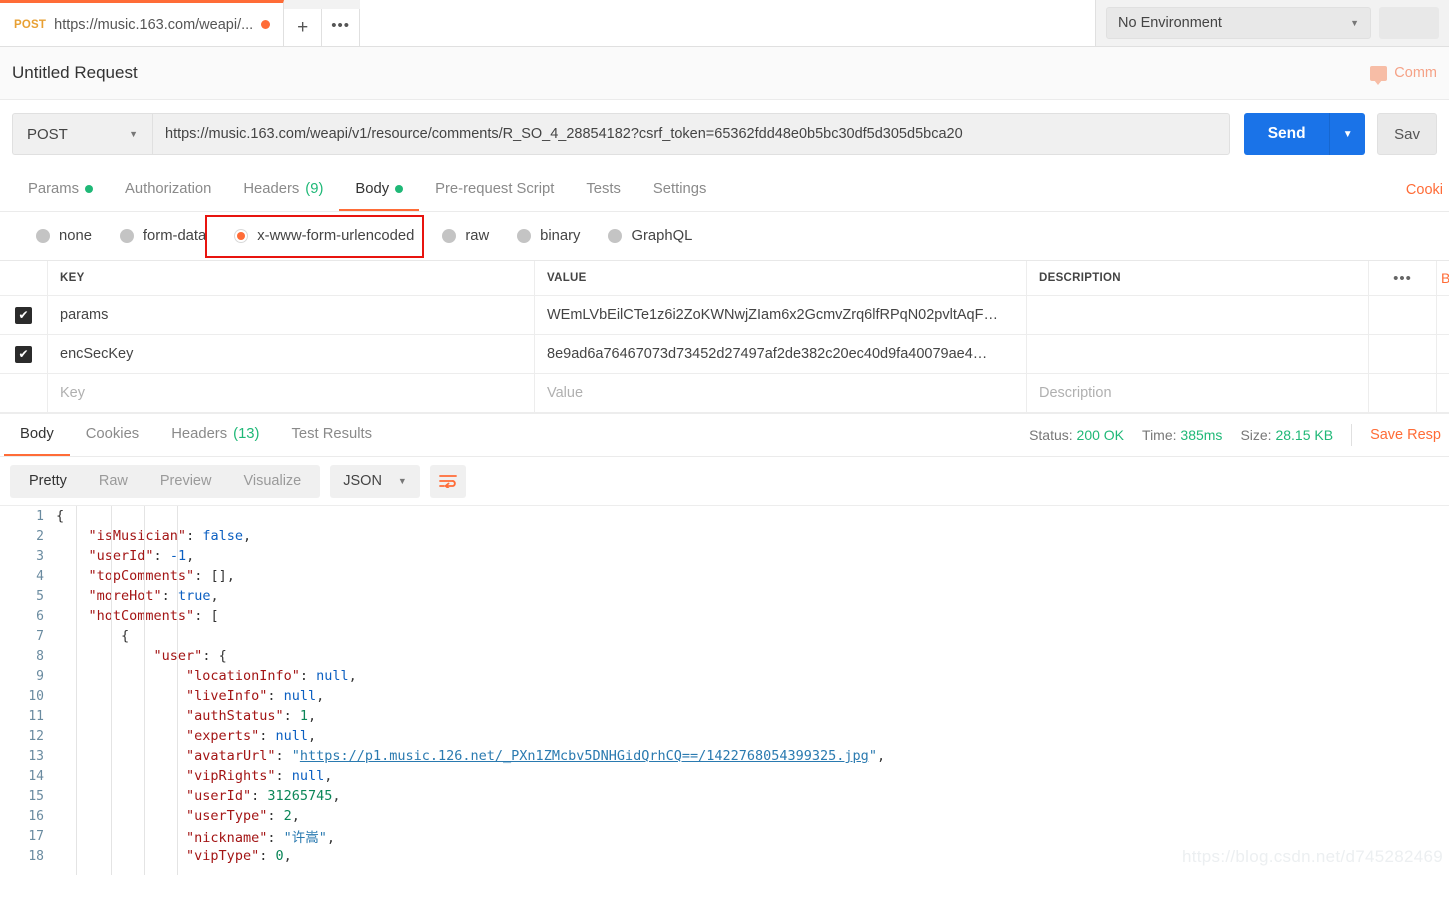  What do you see at coordinates (36, 696) in the screenshot?
I see `line-number: 10` at bounding box center [36, 696].